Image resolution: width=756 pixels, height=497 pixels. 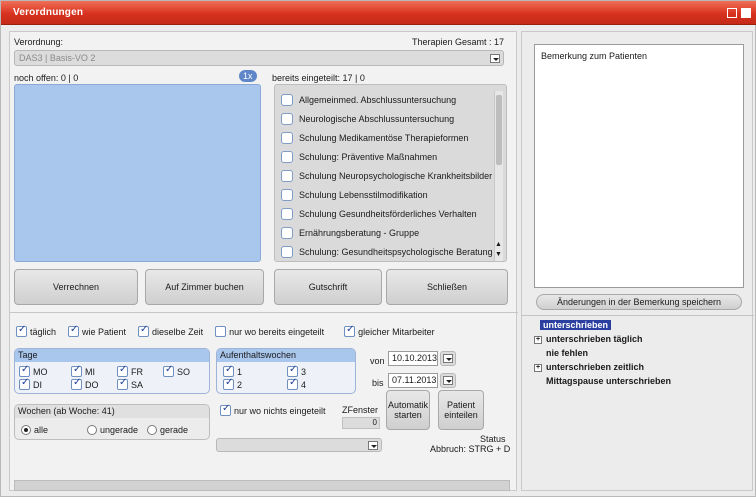 I want to click on dieselbe-zeit-checkbox: dieselbe Zeit, so click(x=170, y=330).